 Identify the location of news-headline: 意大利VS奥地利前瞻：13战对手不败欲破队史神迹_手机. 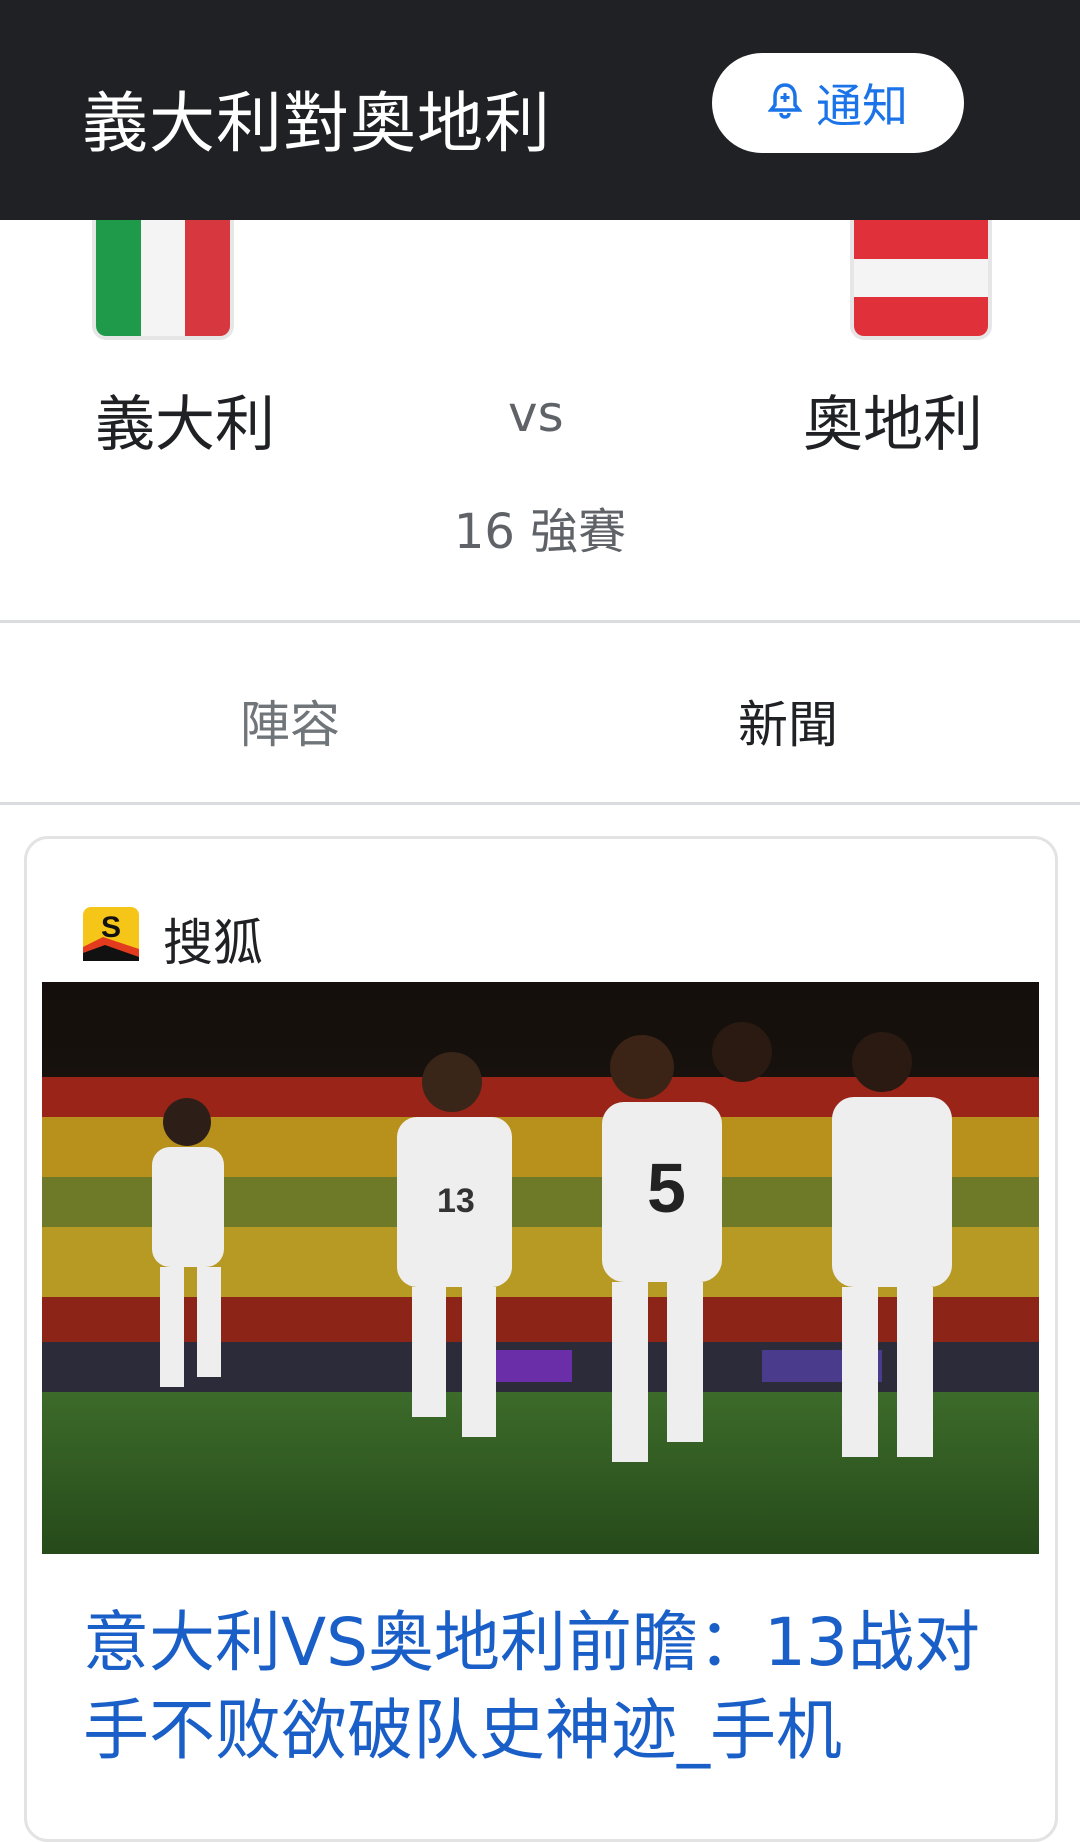
(563, 1687).